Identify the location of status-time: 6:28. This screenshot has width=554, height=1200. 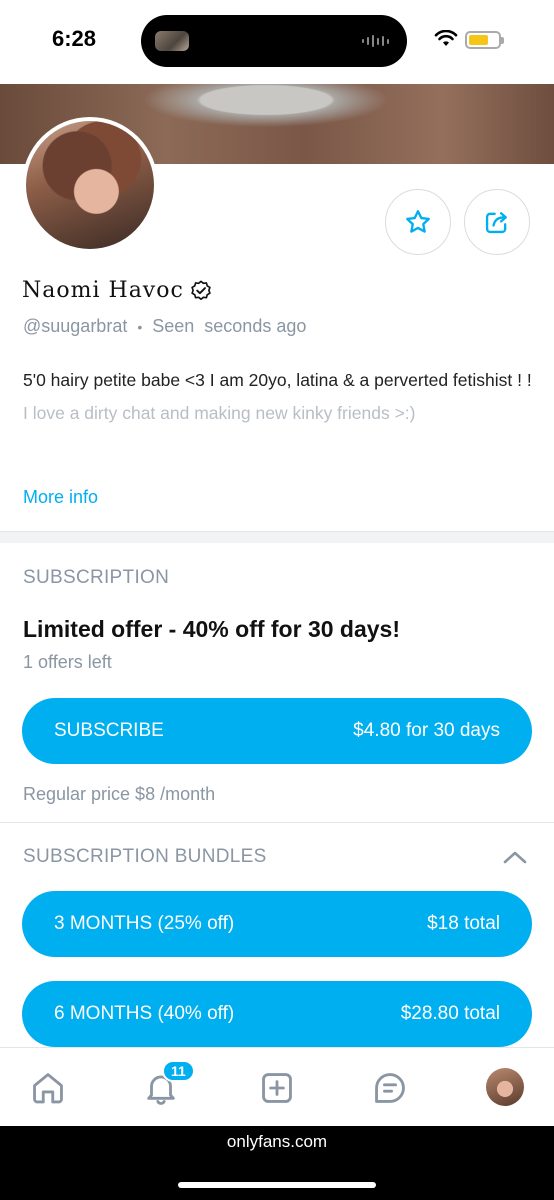
(74, 38).